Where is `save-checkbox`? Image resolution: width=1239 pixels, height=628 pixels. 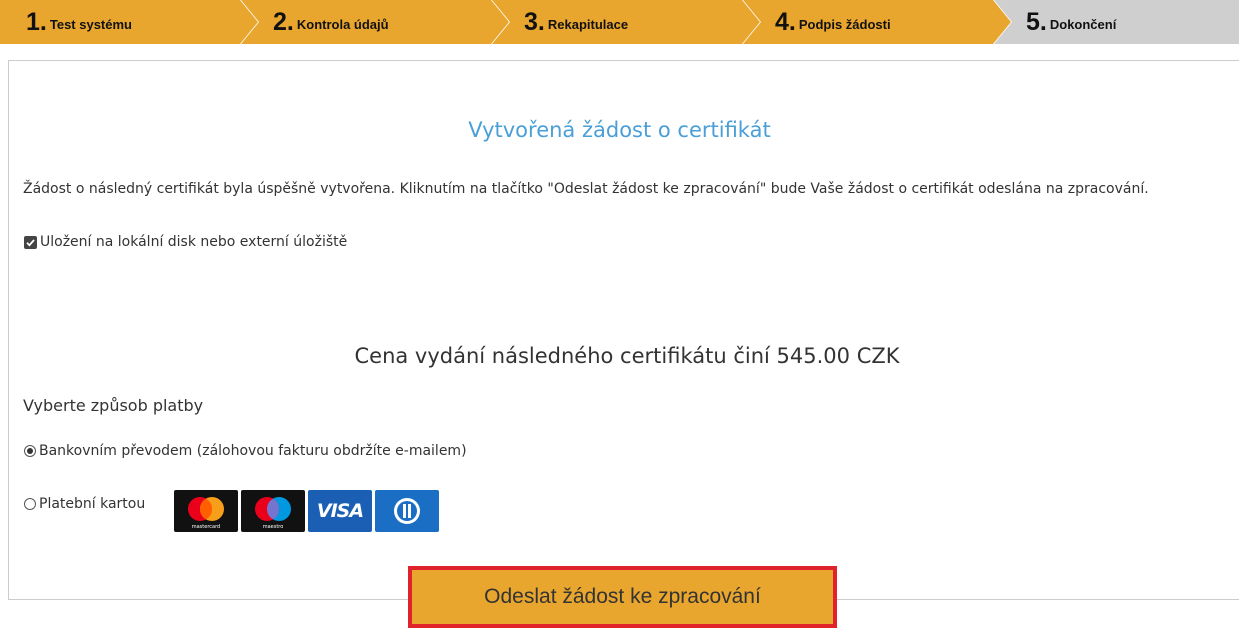
save-checkbox is located at coordinates (30, 242).